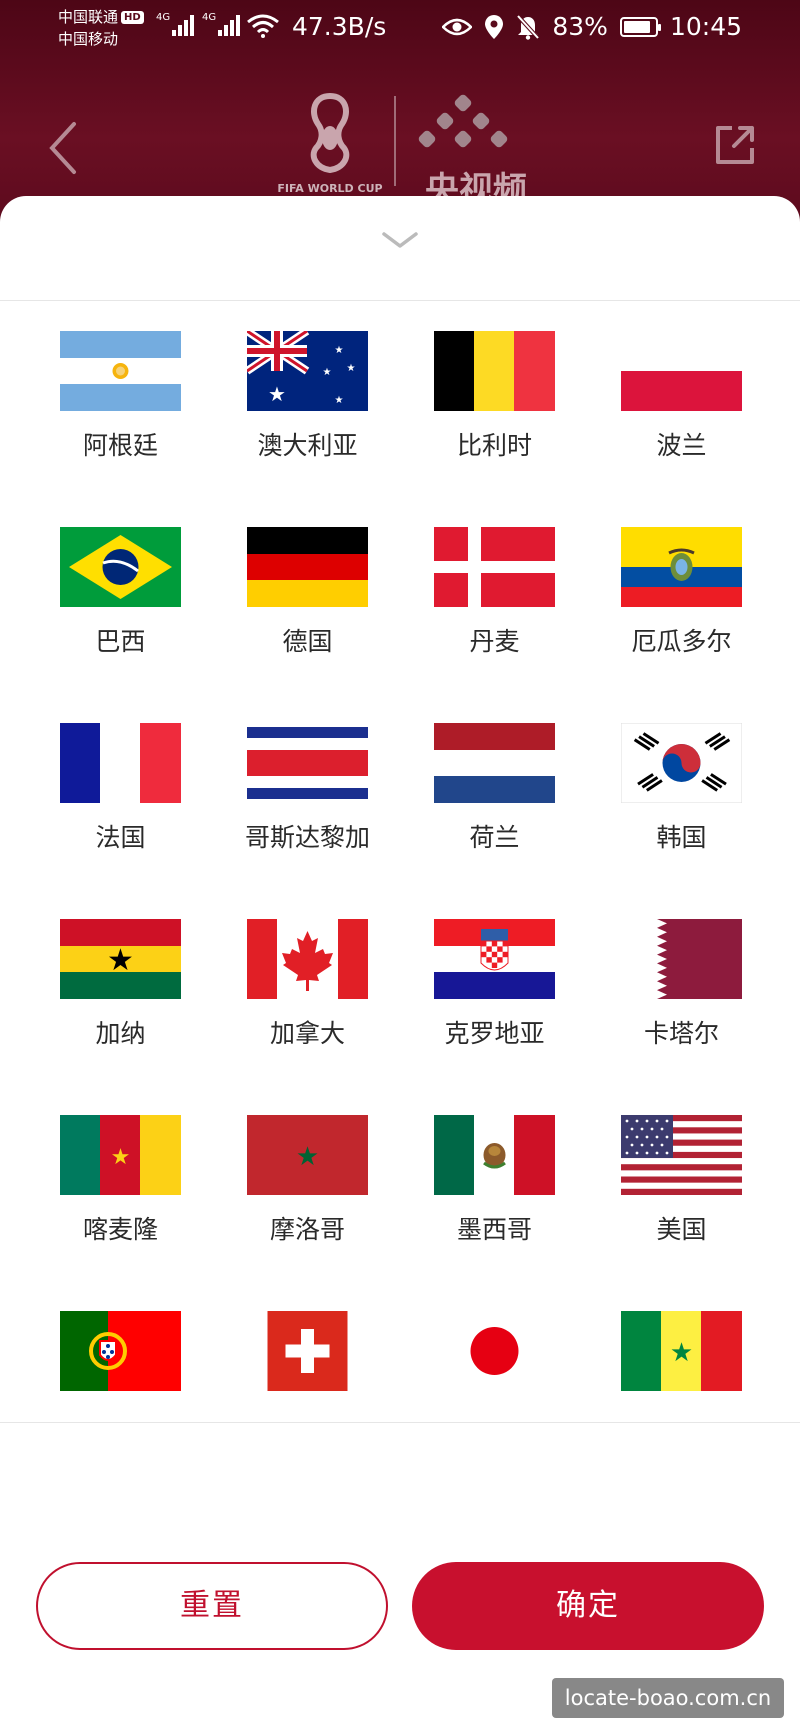  Describe the element at coordinates (88, 17) in the screenshot. I see `carrier-1: 中国联通` at that location.